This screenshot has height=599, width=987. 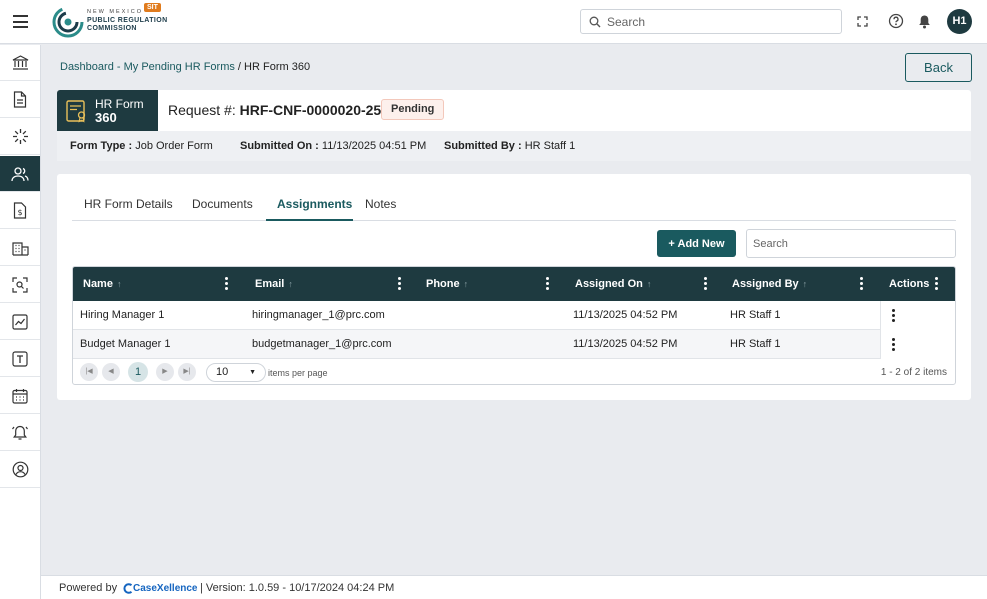 I want to click on column-assigned-on-label: Assigned On, so click(x=609, y=284).